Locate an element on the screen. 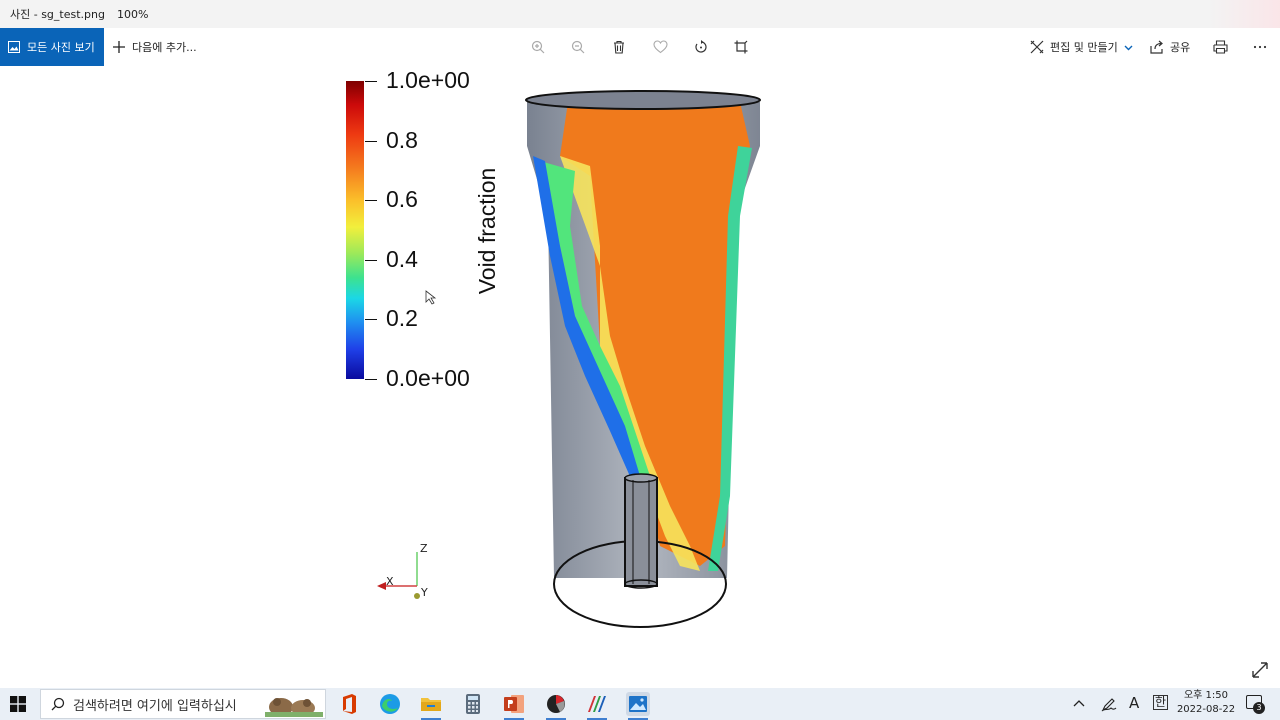 The image size is (1280, 720). vessel-top is located at coordinates (643, 100).